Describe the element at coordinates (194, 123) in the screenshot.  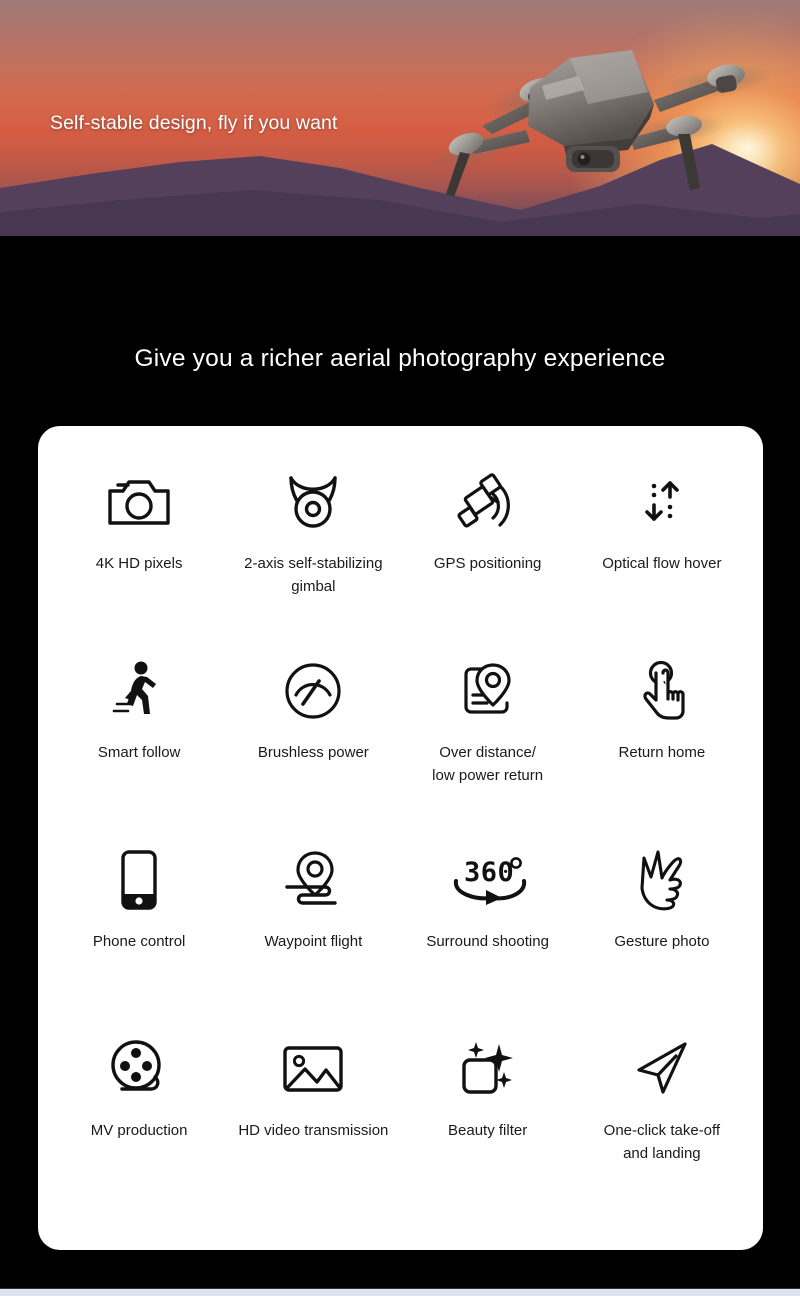
I see `hero-title: Self-stable design, fly if you want` at that location.